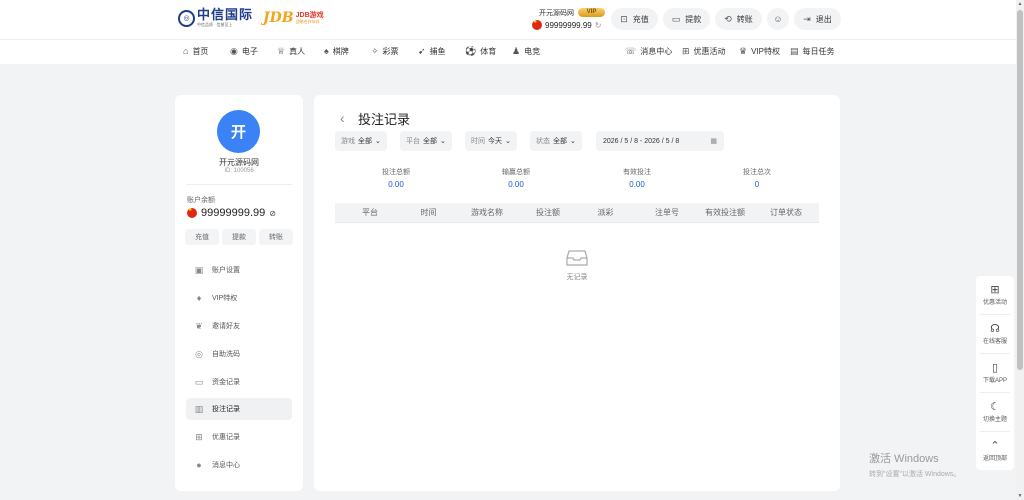 The height and width of the screenshot is (500, 1024). I want to click on fish-icon: ➹, so click(422, 50).